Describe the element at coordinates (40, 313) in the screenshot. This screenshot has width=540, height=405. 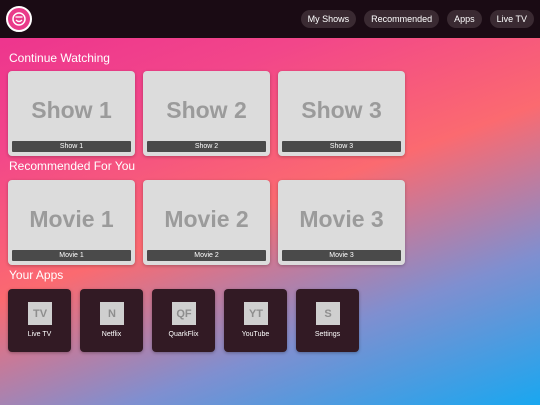
I see `live-tv-app-icon: TV` at that location.